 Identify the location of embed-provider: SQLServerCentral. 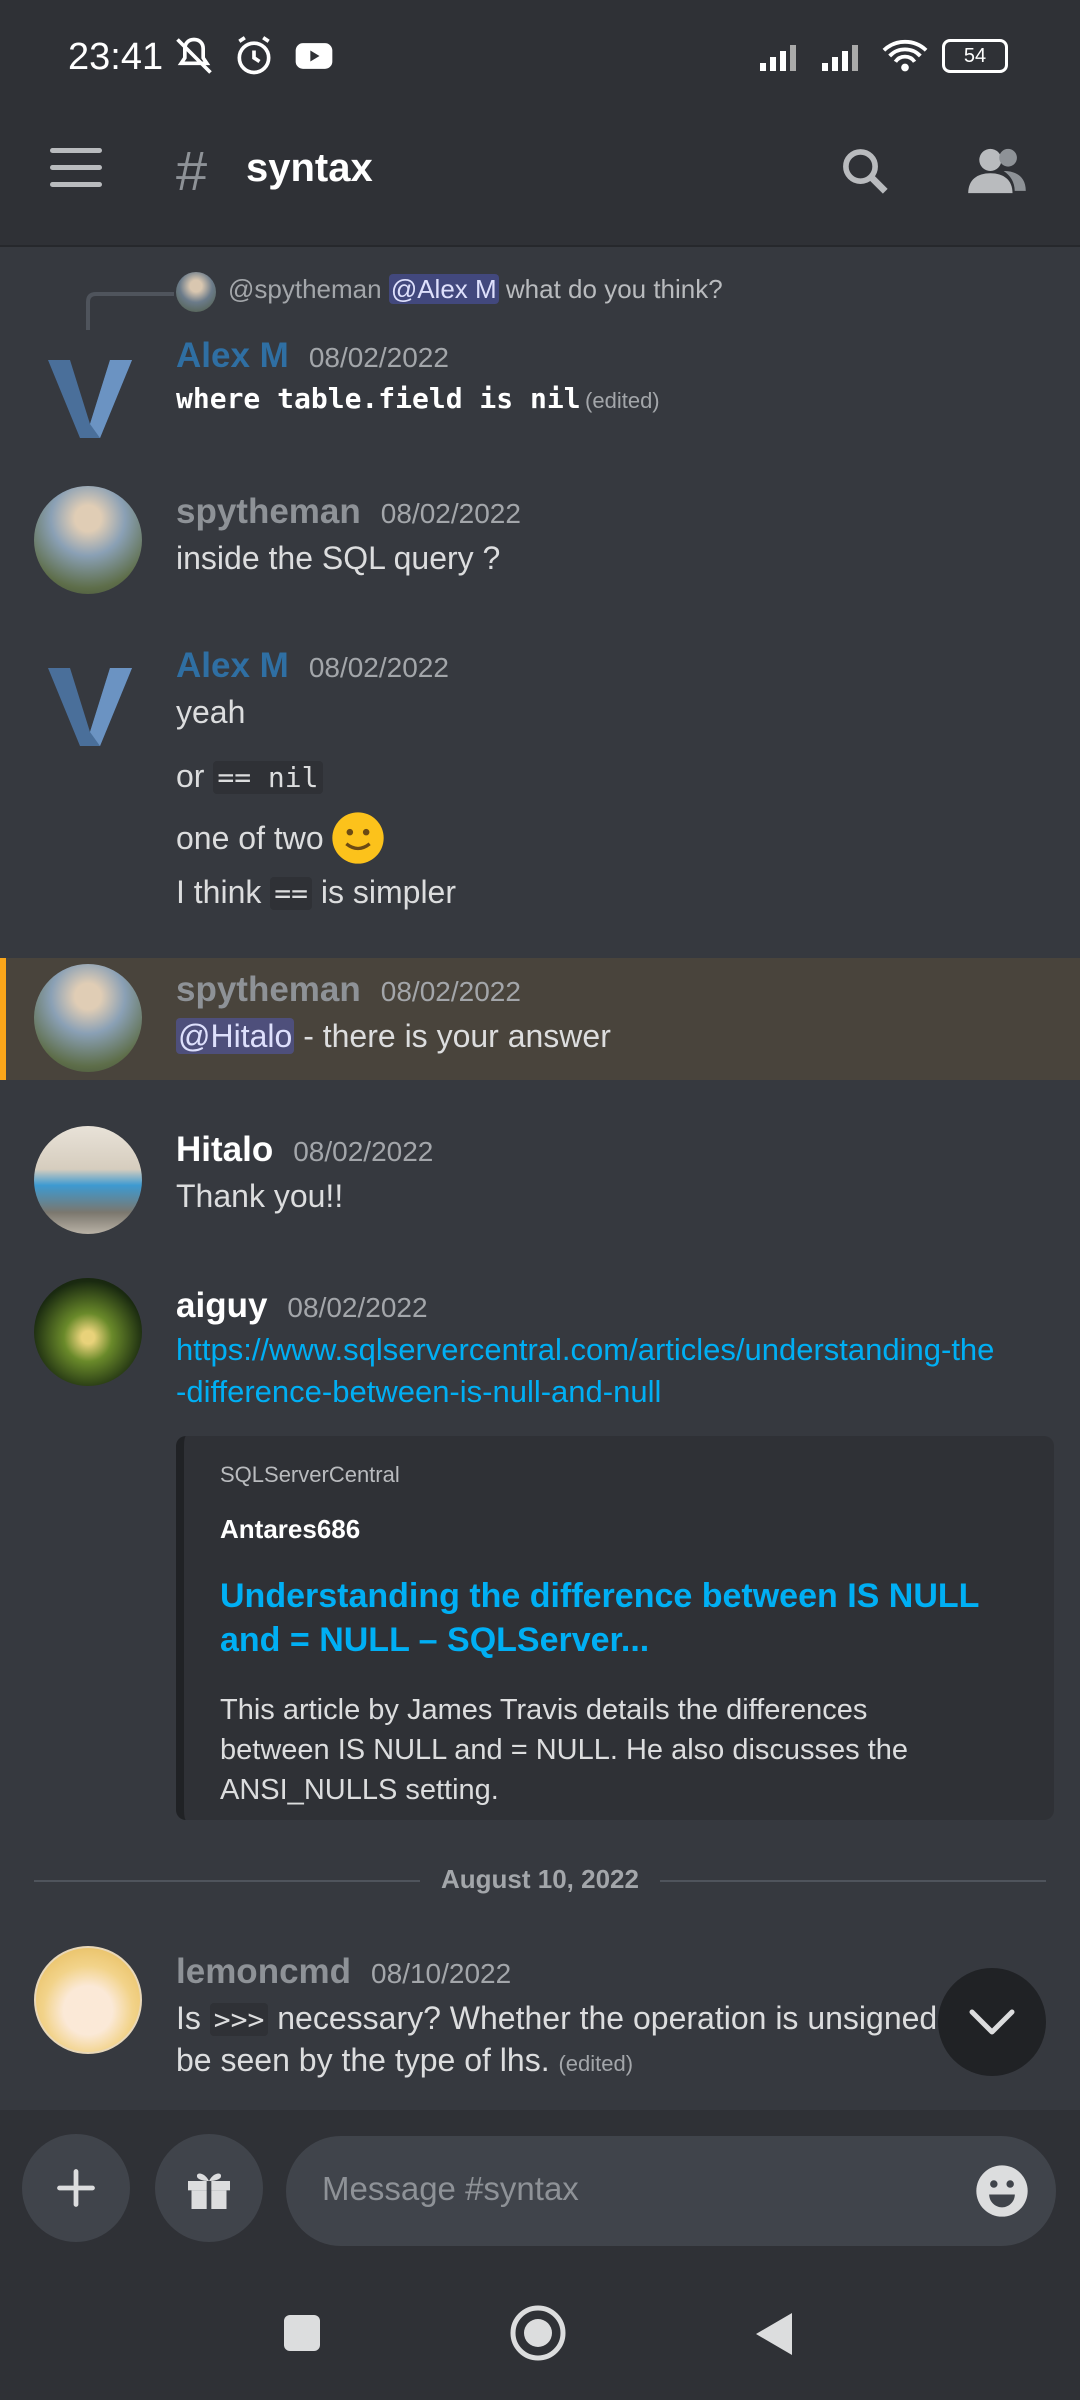
(310, 1475).